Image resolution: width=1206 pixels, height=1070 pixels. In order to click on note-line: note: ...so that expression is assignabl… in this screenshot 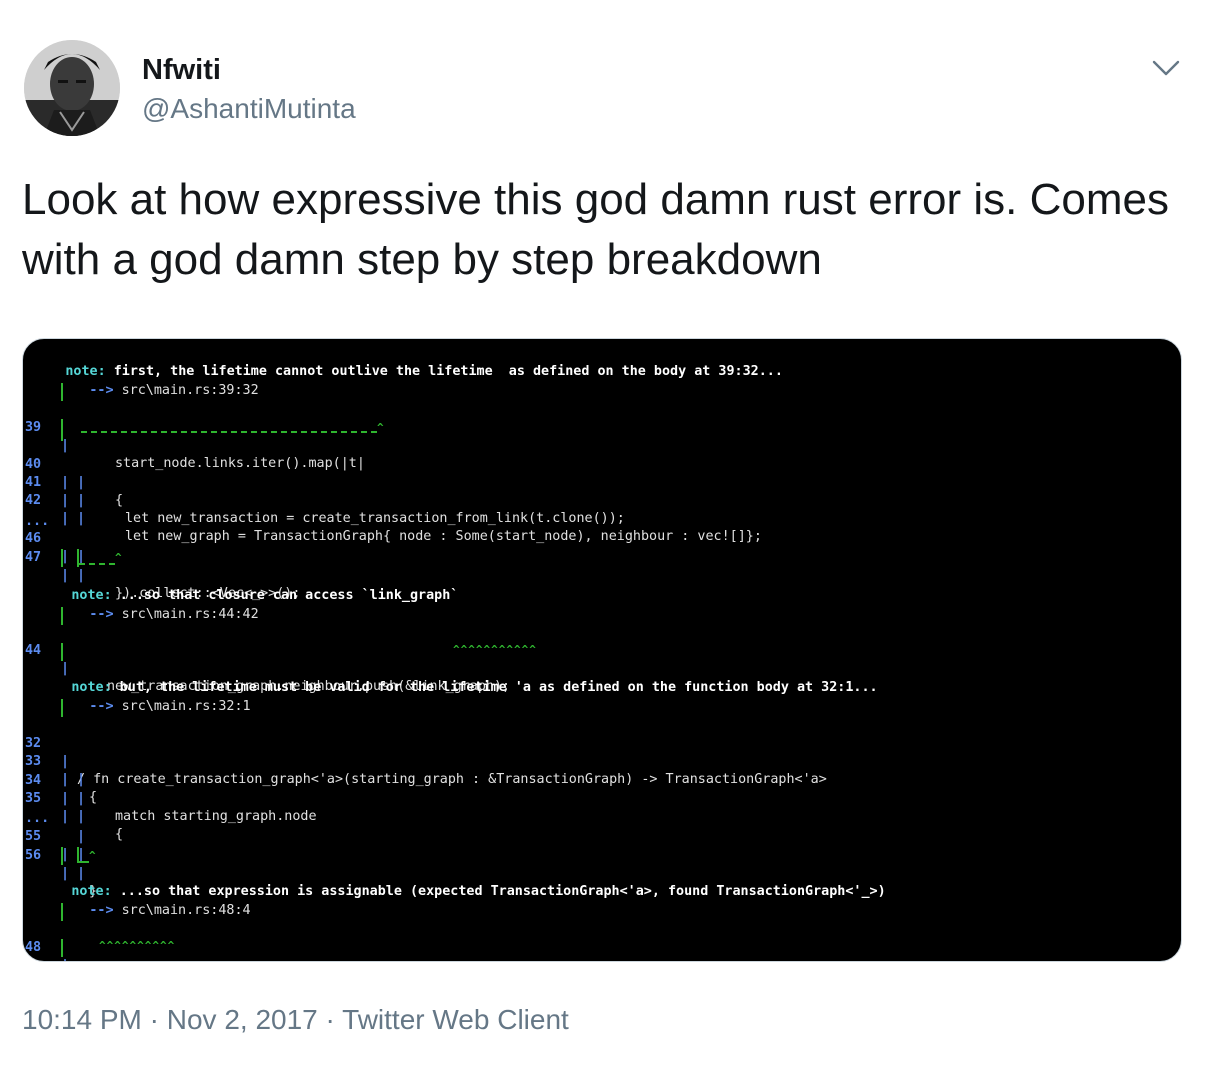, I will do `click(454, 882)`.